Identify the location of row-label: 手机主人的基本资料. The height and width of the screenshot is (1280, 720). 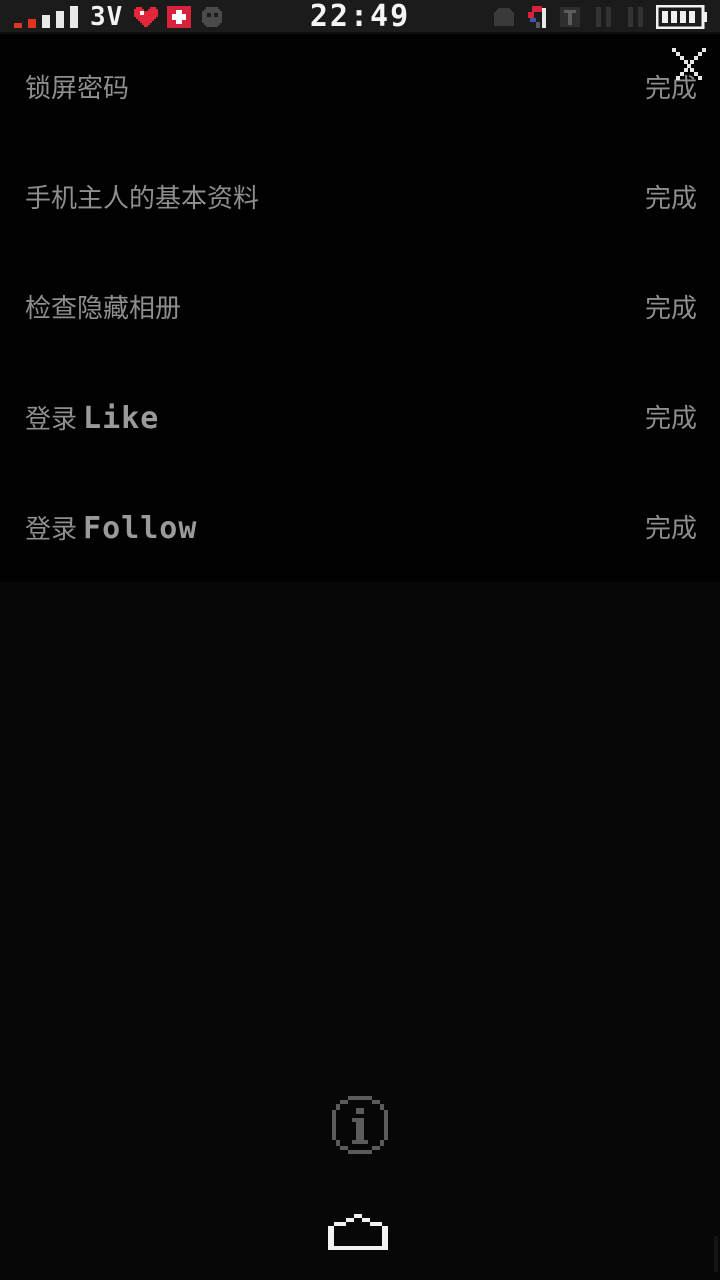
(142, 199).